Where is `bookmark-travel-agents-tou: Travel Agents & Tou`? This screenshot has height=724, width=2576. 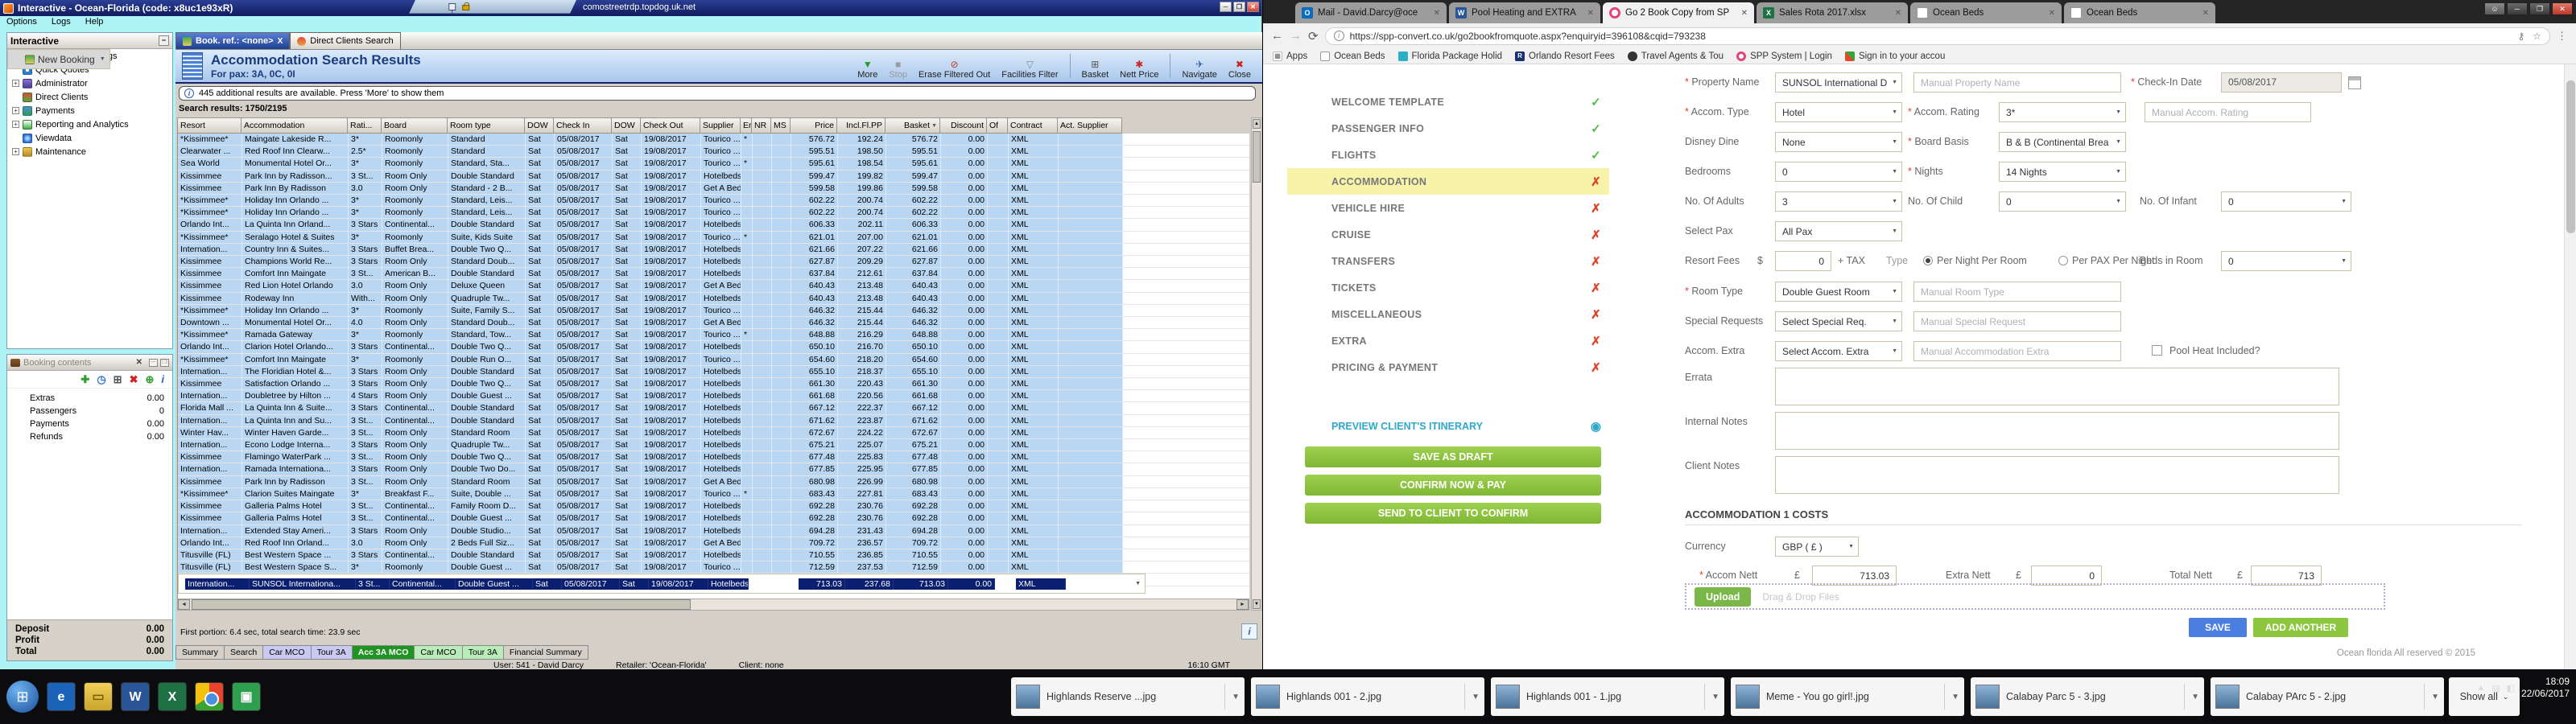
bookmark-travel-agents-tou: Travel Agents & Tou is located at coordinates (1675, 56).